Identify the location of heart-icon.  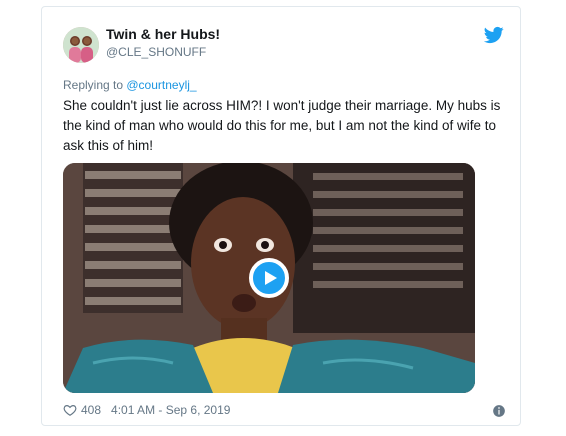
(70, 410).